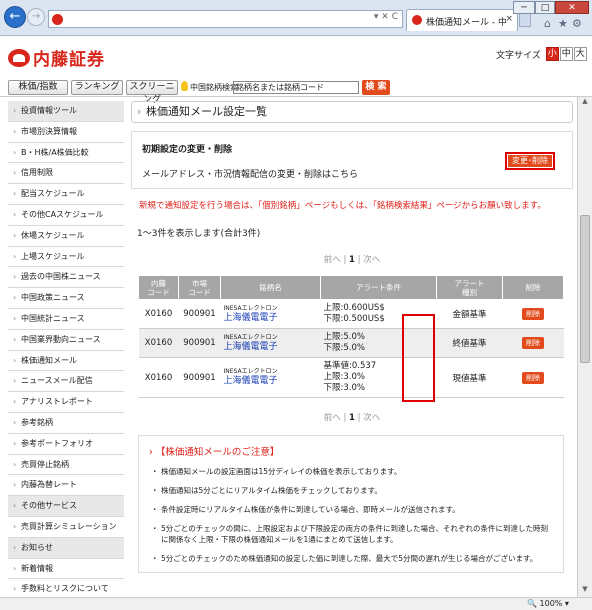  I want to click on ranking-button: ランキング, so click(97, 87).